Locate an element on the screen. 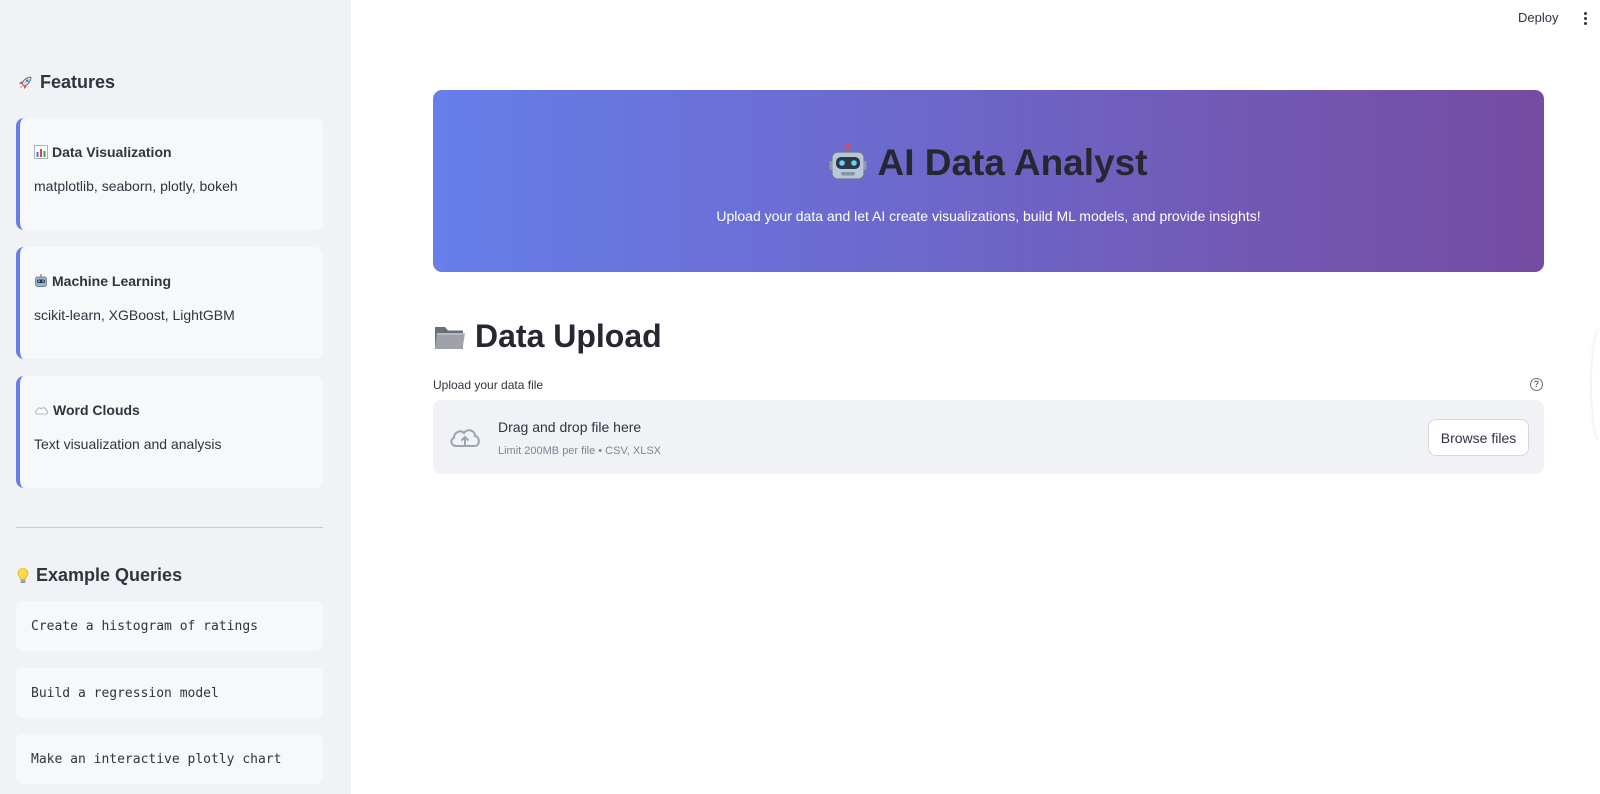 The image size is (1600, 794). feature-desc: matplotlib, seaborn, plotly, bokeh is located at coordinates (136, 186).